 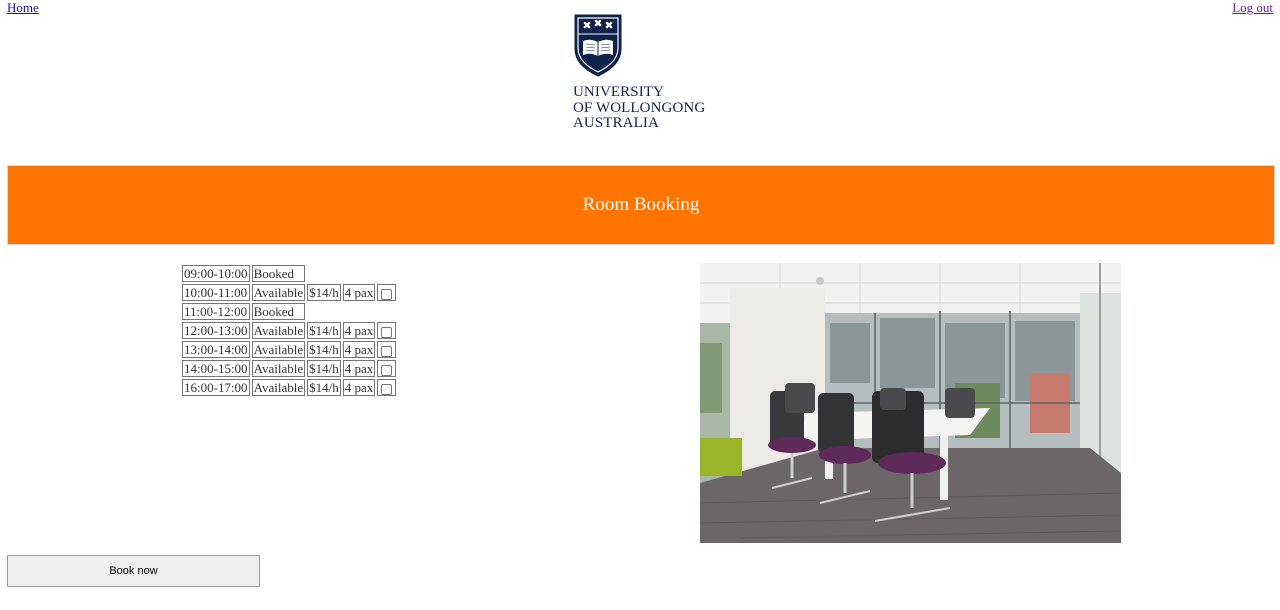 What do you see at coordinates (216, 273) in the screenshot?
I see `slot-time: 09:00-10:00` at bounding box center [216, 273].